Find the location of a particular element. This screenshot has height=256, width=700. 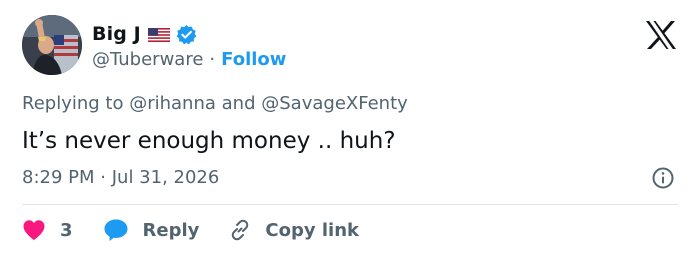

action-bar: 3 Reply Copy link is located at coordinates (190, 230).